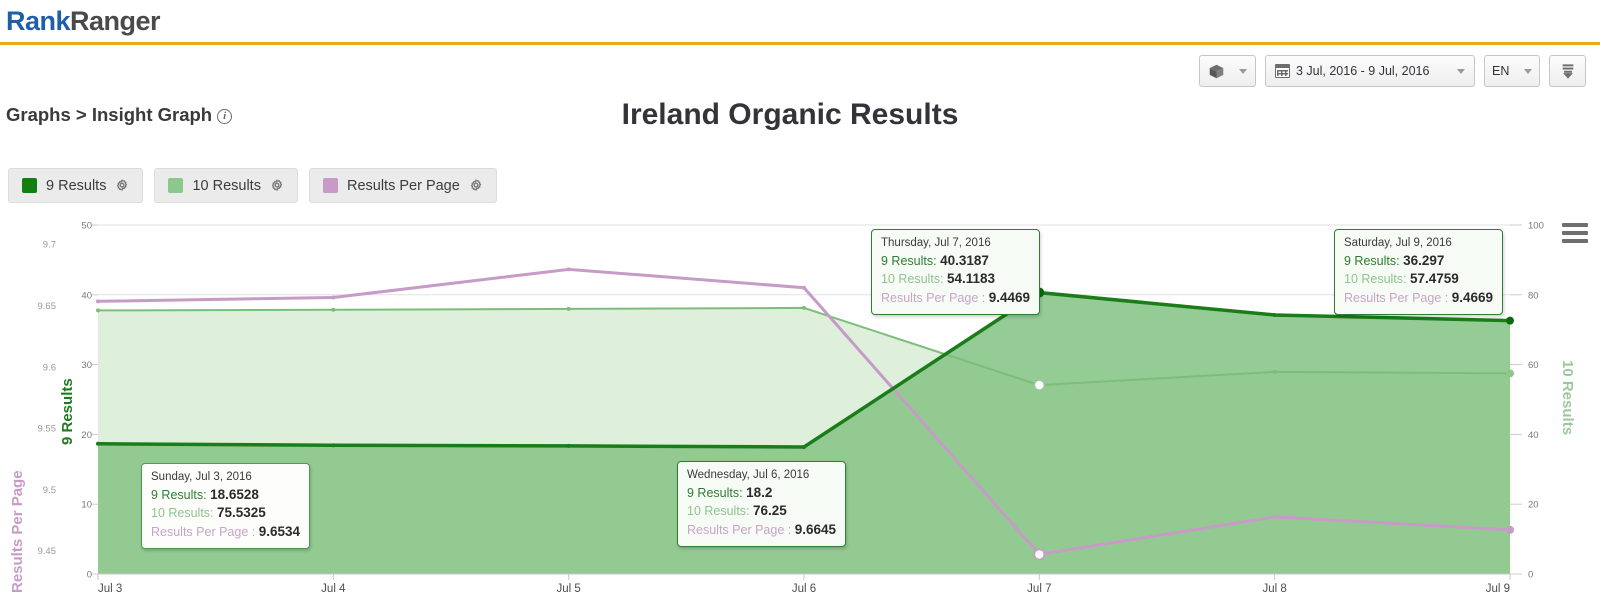 The image size is (1600, 605). Describe the element at coordinates (49, 367) in the screenshot. I see `axis-tick-label: 9.6` at that location.